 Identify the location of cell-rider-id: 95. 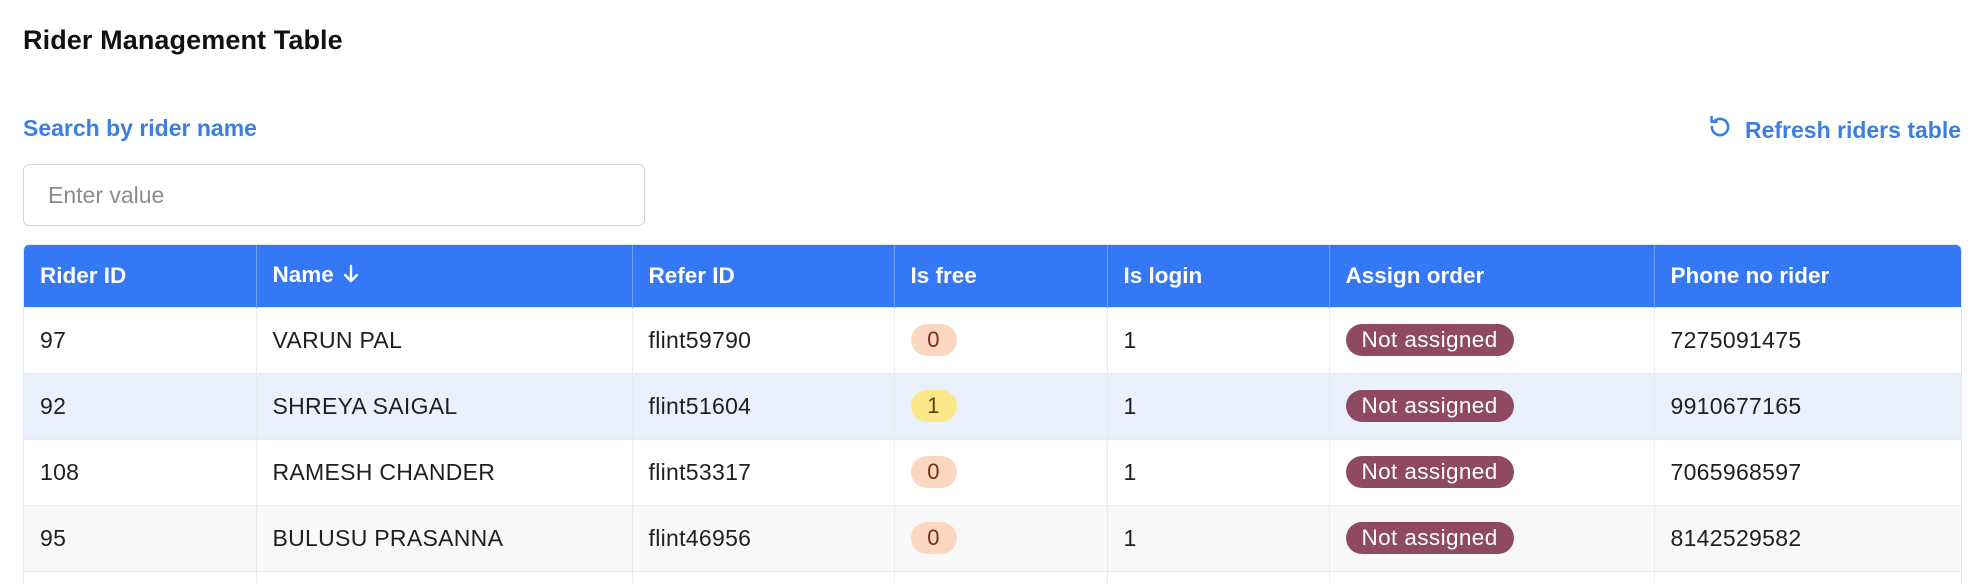
(140, 538).